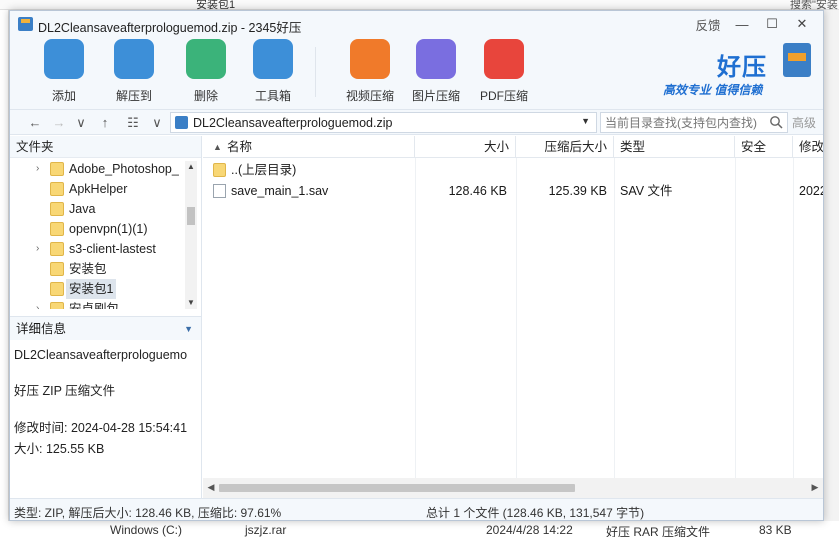 The width and height of the screenshot is (839, 537). What do you see at coordinates (219, 191) in the screenshot?
I see `file-icon` at bounding box center [219, 191].